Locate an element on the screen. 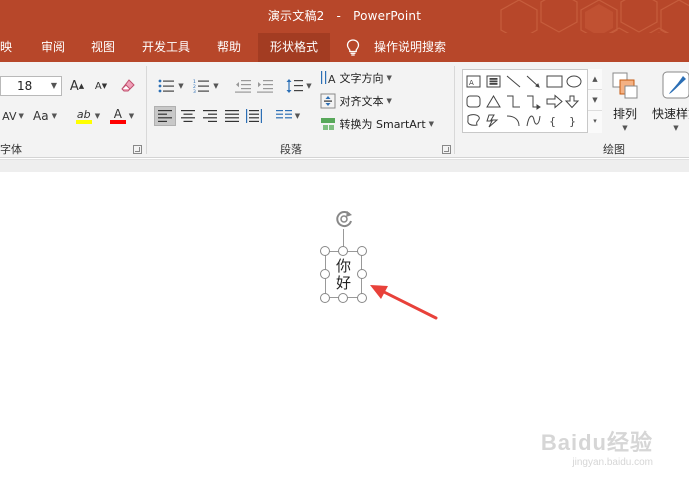 This screenshot has width=689, height=484. arrange-label: 排列 is located at coordinates (624, 114).